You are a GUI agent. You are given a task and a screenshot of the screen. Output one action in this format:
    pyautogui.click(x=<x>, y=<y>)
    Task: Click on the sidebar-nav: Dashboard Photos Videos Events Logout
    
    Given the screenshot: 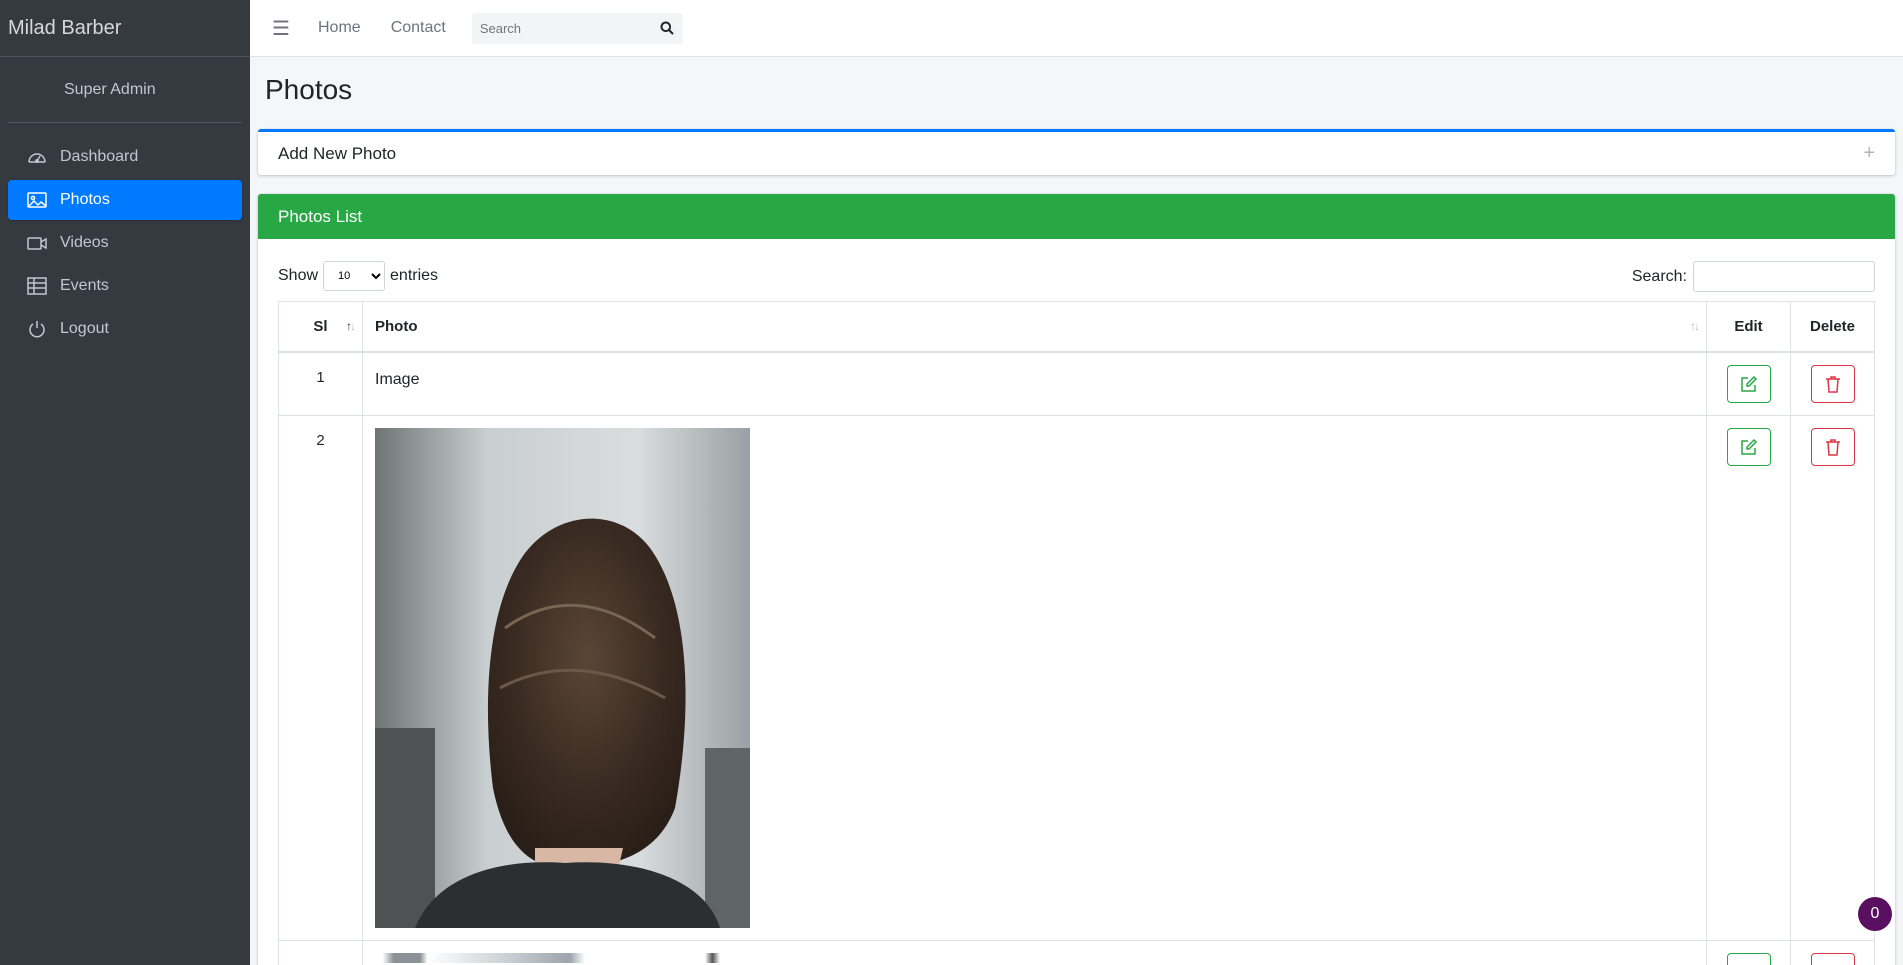 What is the action you would take?
    pyautogui.click(x=125, y=236)
    